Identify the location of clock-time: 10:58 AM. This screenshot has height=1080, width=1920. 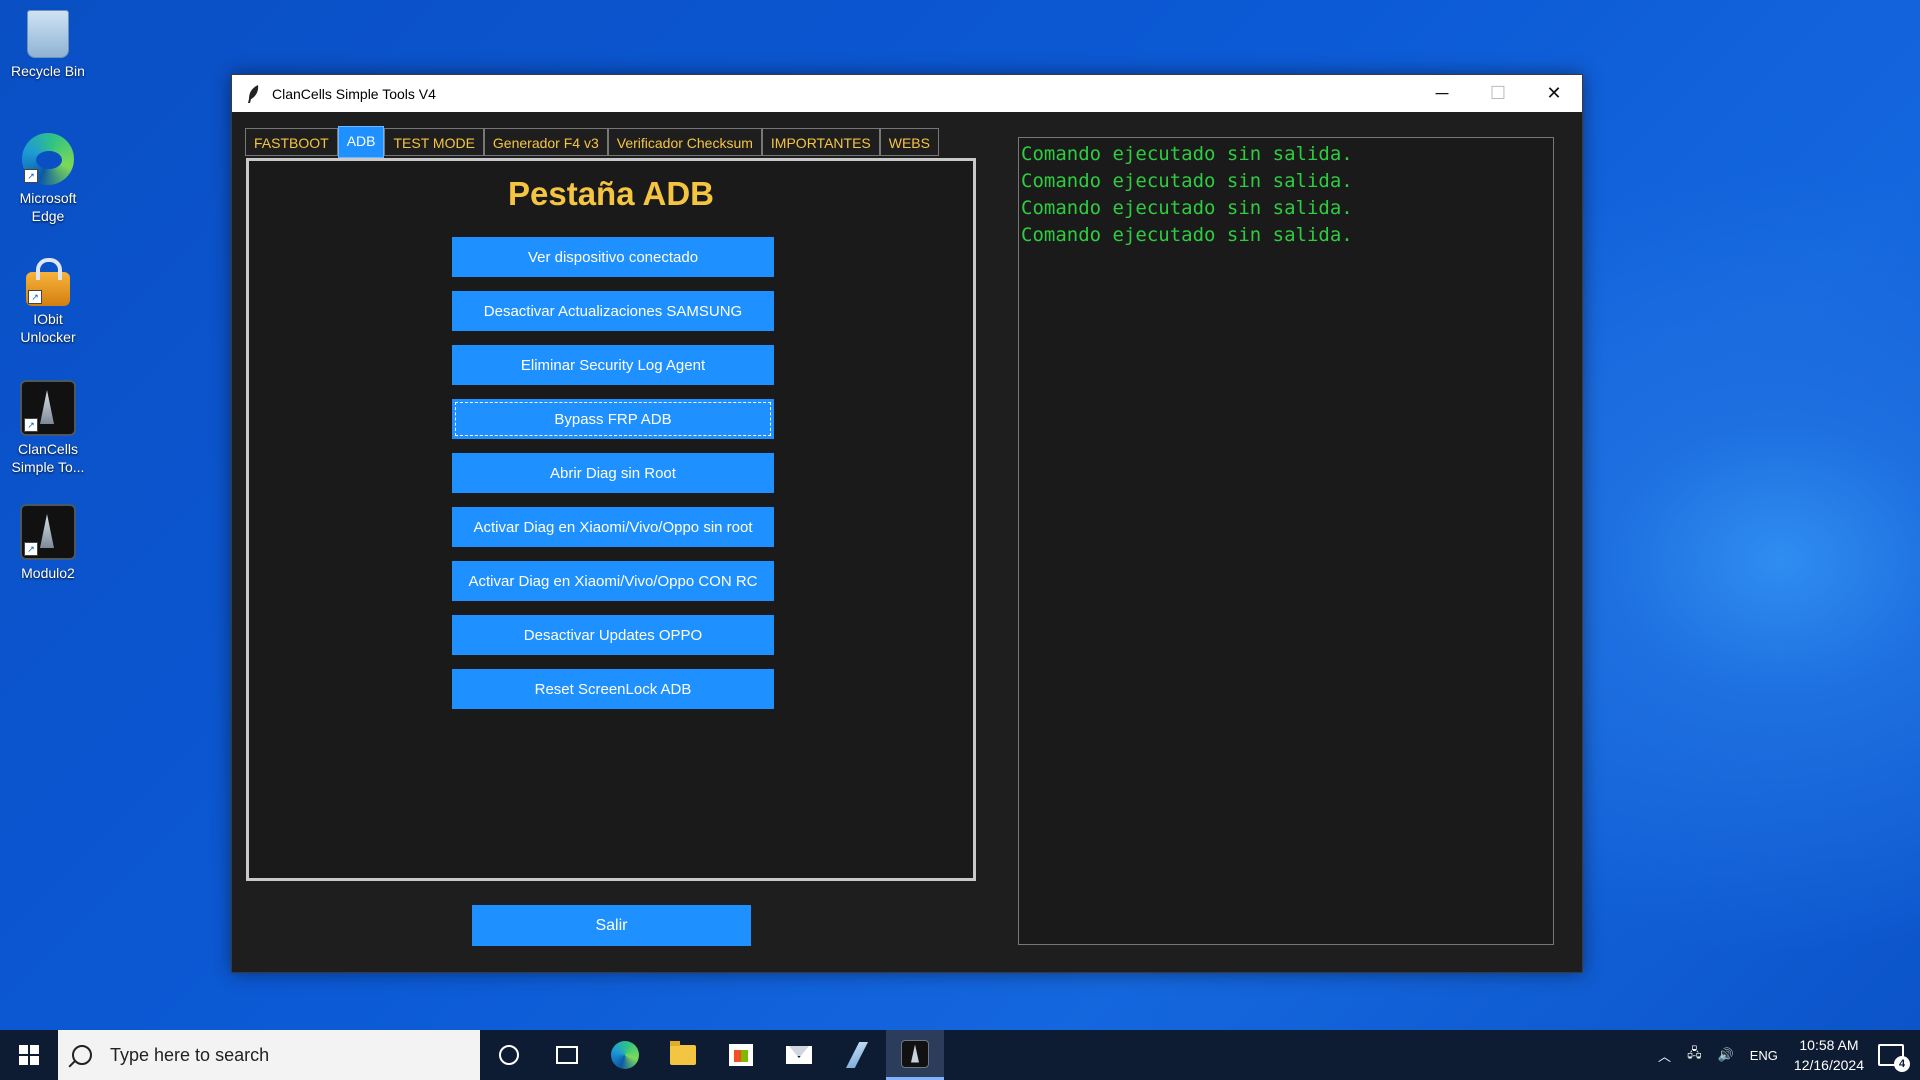
(1829, 1045).